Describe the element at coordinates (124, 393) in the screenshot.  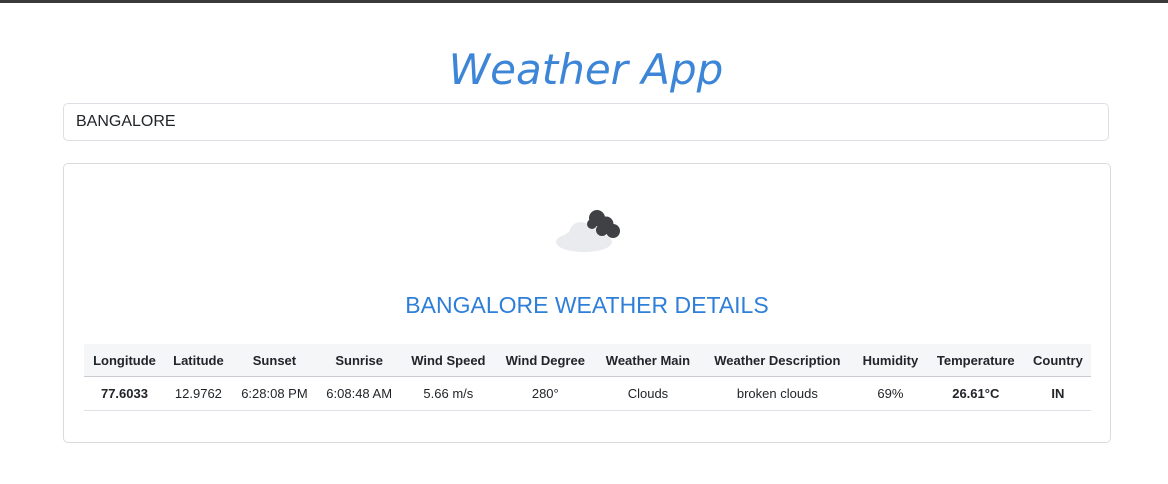
I see `cell-longitude: 77.6033` at that location.